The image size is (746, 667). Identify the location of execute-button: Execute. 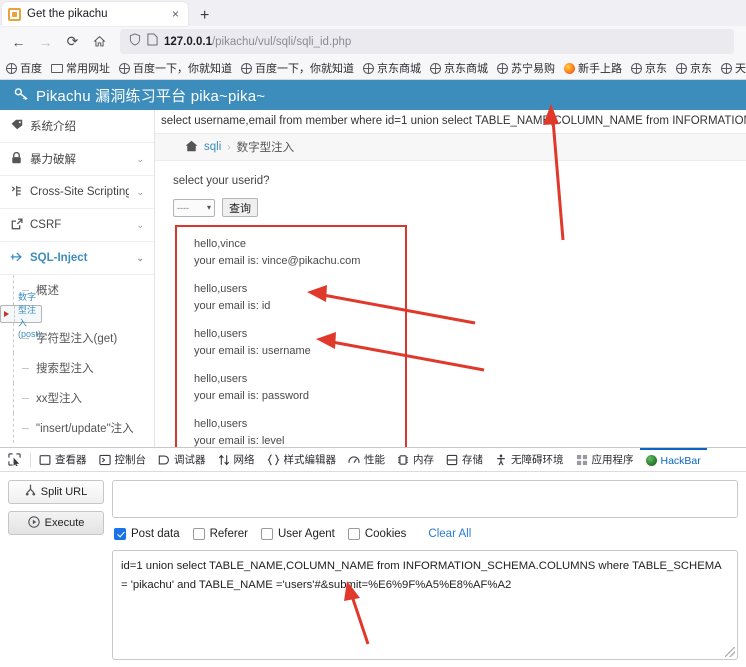
(56, 523).